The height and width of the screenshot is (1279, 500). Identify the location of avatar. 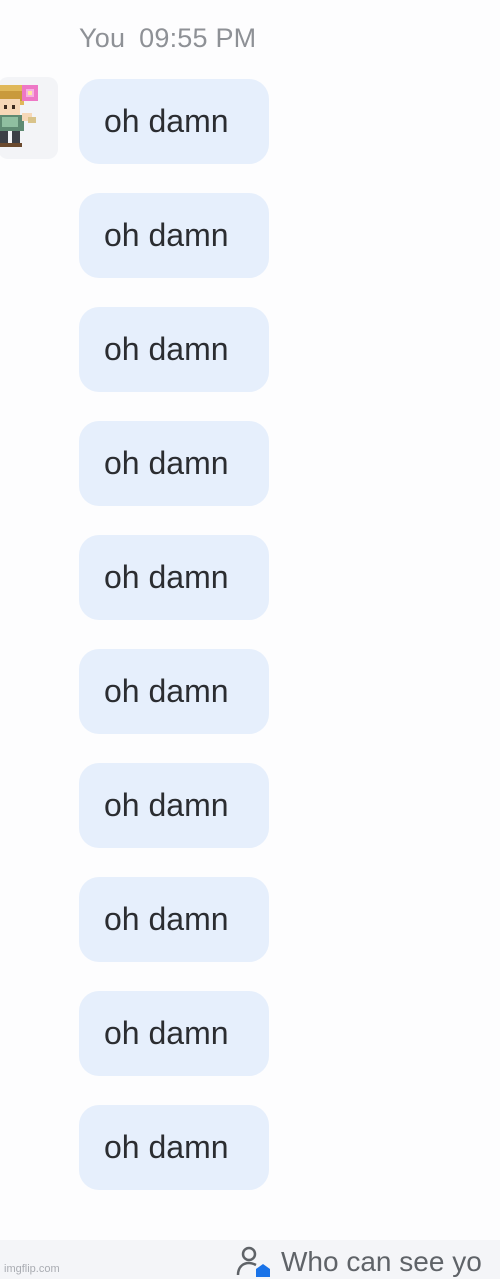
(29, 118).